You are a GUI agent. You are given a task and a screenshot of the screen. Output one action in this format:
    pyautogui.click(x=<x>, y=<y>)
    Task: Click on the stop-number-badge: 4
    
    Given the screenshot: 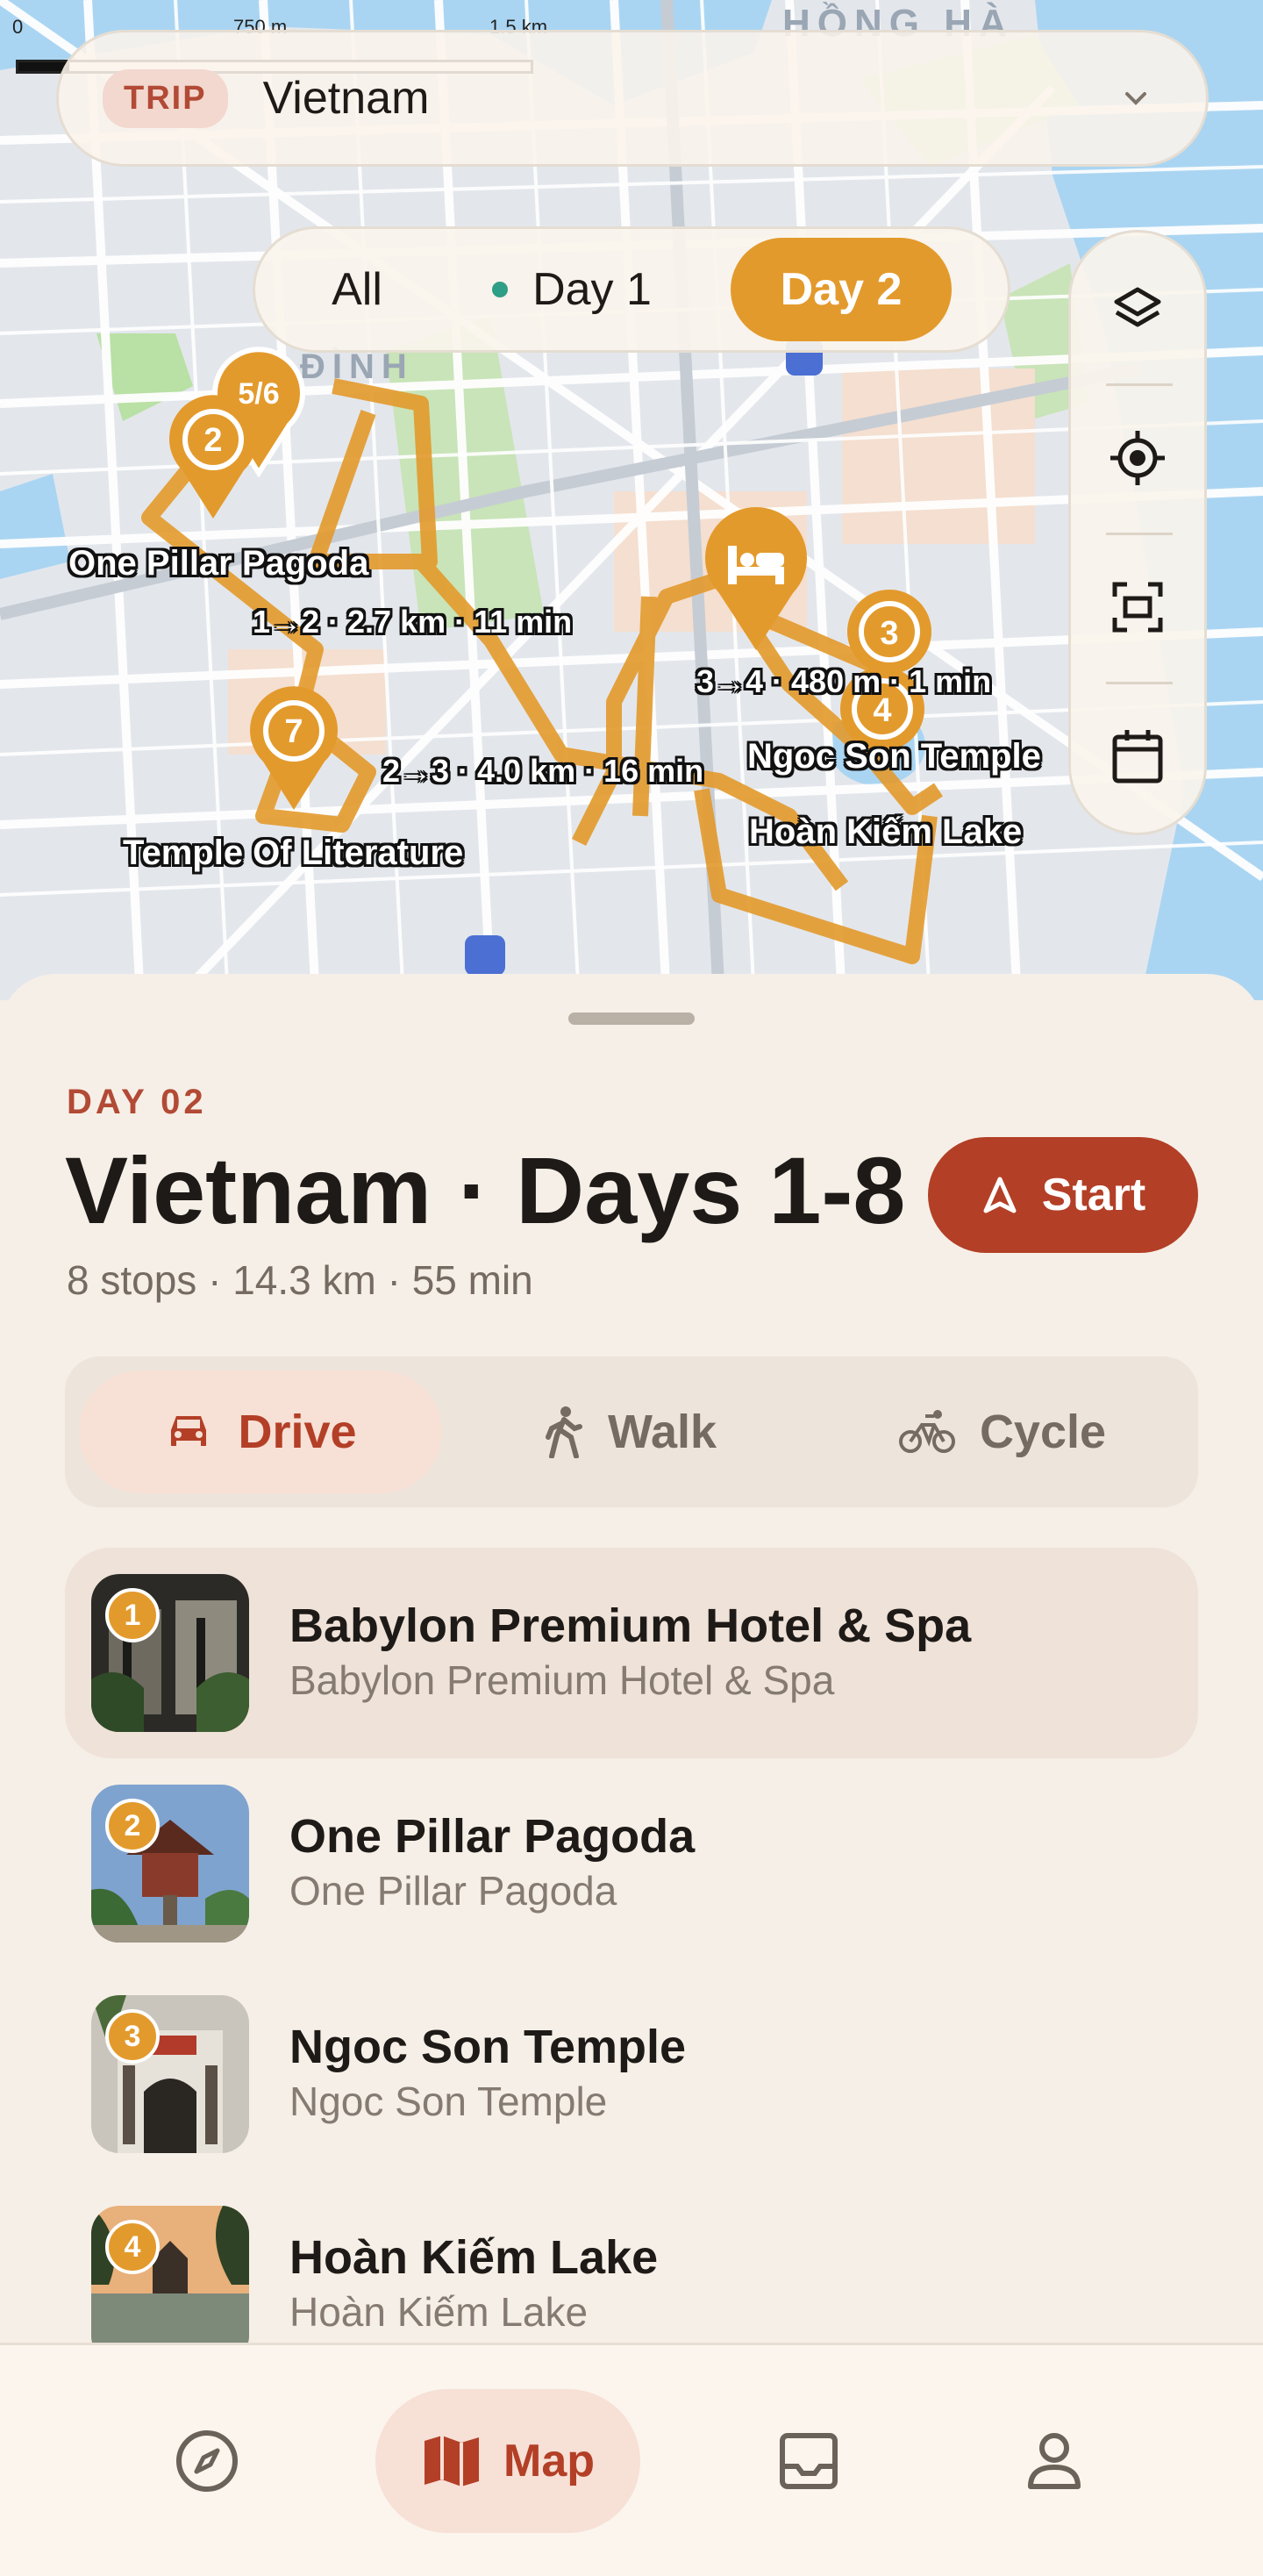 What is the action you would take?
    pyautogui.click(x=132, y=2247)
    